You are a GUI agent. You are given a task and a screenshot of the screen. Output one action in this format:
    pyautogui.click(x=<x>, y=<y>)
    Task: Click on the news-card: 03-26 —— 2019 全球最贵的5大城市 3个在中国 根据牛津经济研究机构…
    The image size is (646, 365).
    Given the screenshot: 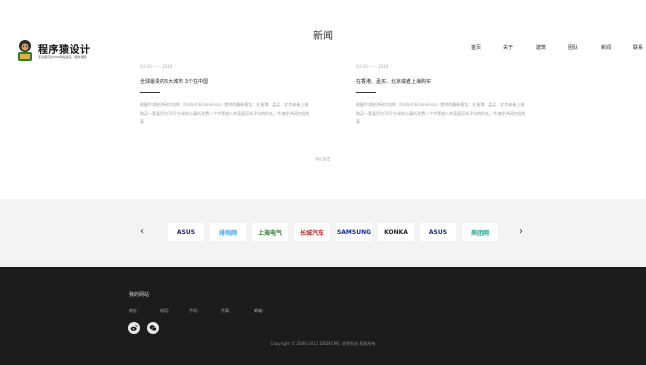 What is the action you would take?
    pyautogui.click(x=225, y=100)
    